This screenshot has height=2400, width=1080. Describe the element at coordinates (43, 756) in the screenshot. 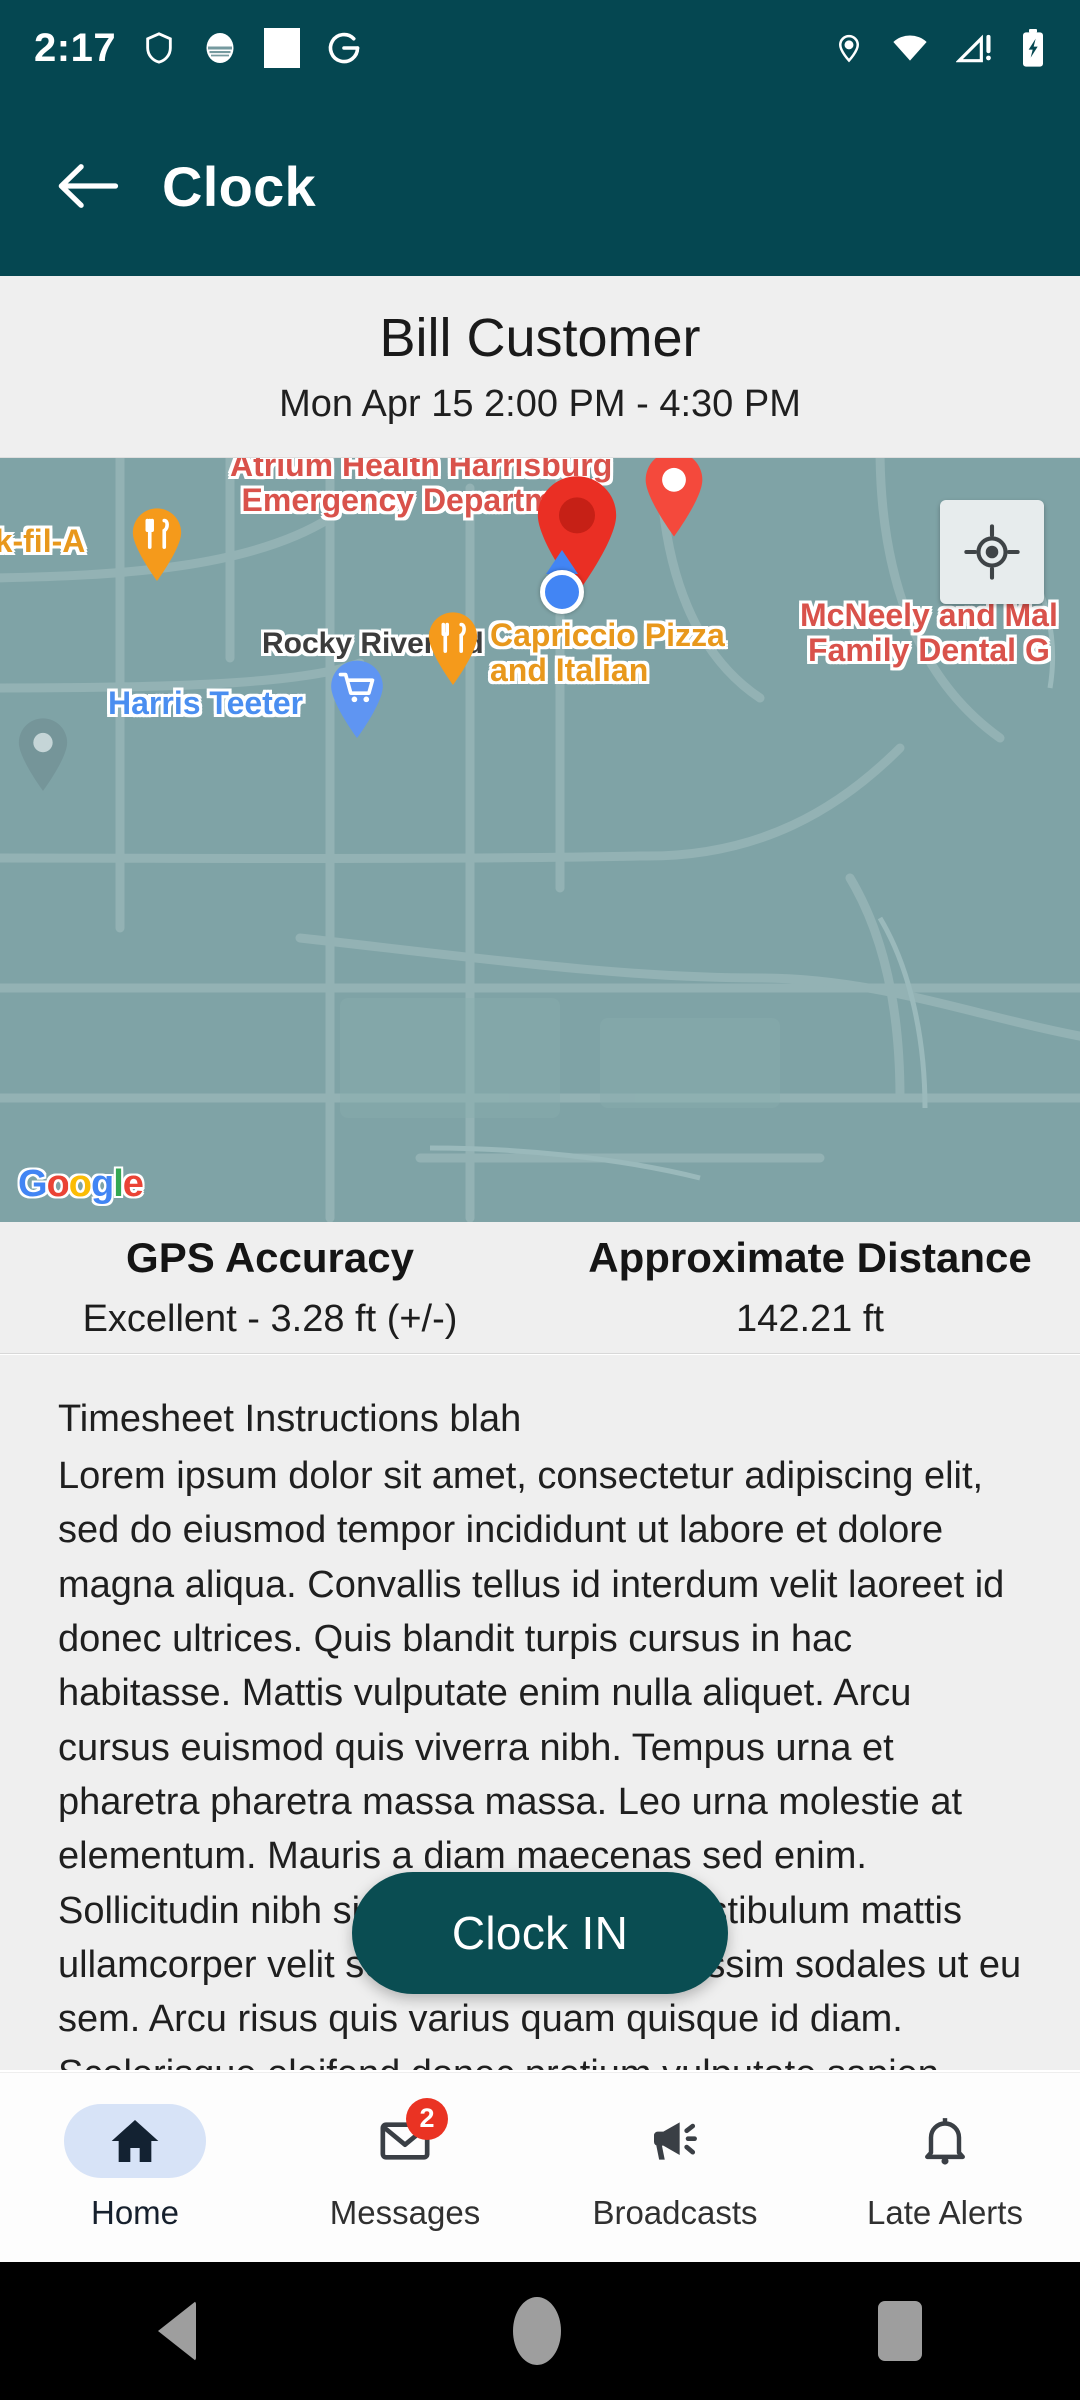

I see `map-pin-greyed` at that location.